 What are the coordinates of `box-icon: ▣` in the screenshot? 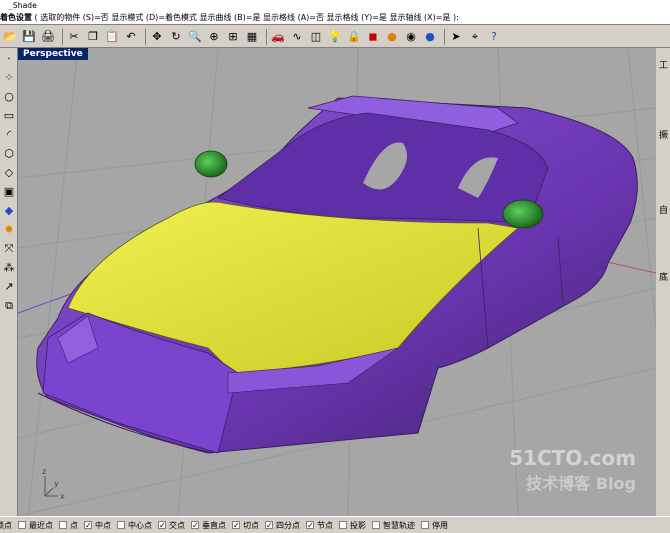 It's located at (9, 192).